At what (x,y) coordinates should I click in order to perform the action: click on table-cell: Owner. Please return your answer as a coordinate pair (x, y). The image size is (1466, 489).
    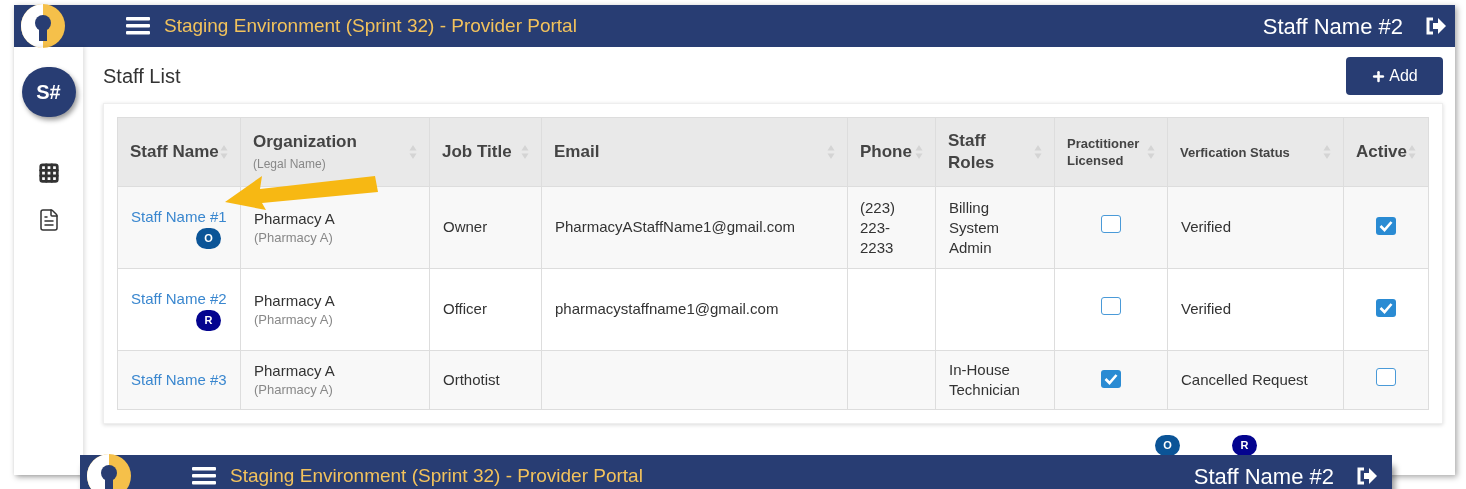
    Looking at the image, I should click on (485, 227).